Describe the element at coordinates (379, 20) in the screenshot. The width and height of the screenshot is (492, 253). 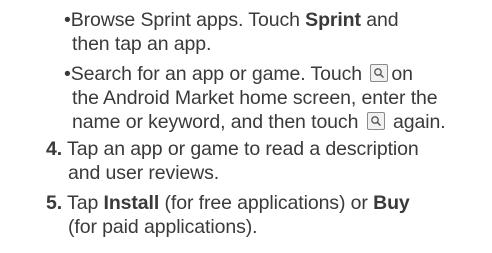
I see `bullet-text: and` at that location.